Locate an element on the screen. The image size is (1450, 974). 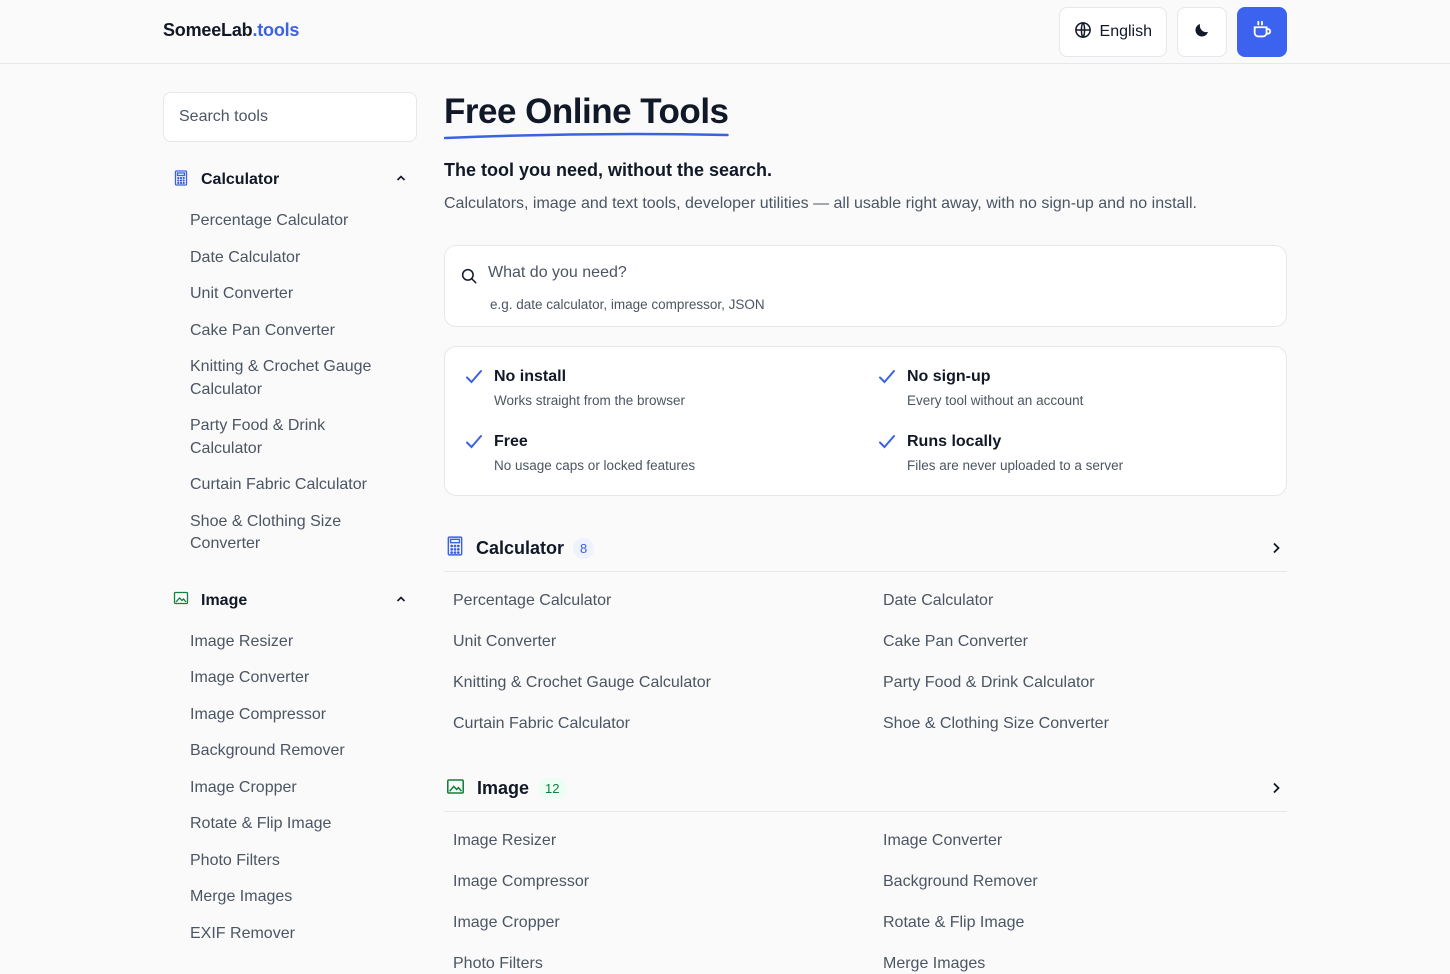
moon-icon is located at coordinates (1202, 32).